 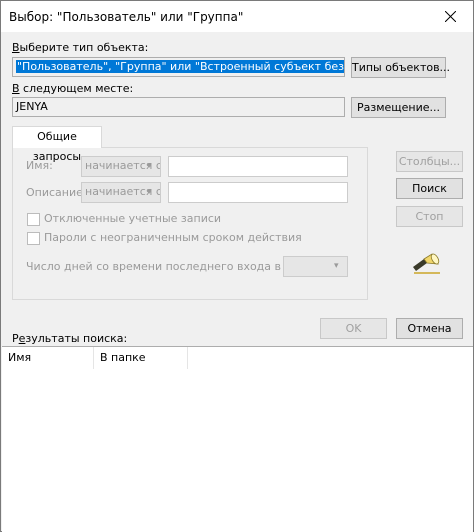 I want to click on location-field: JENYA, so click(x=178, y=107).